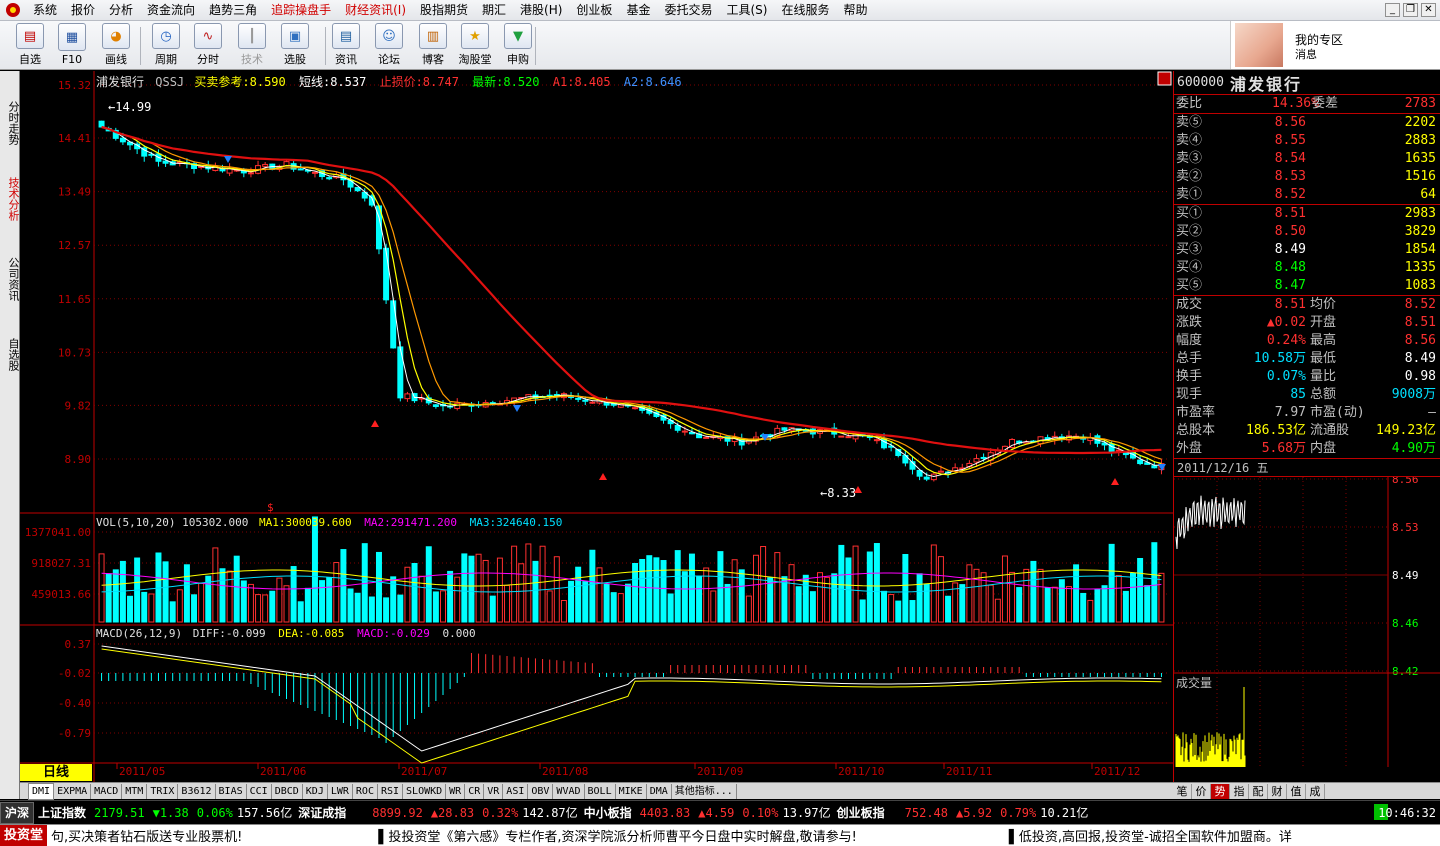 The image size is (1440, 846). I want to click on toolbar-stock-picker-button: ▣ 选股, so click(295, 45).